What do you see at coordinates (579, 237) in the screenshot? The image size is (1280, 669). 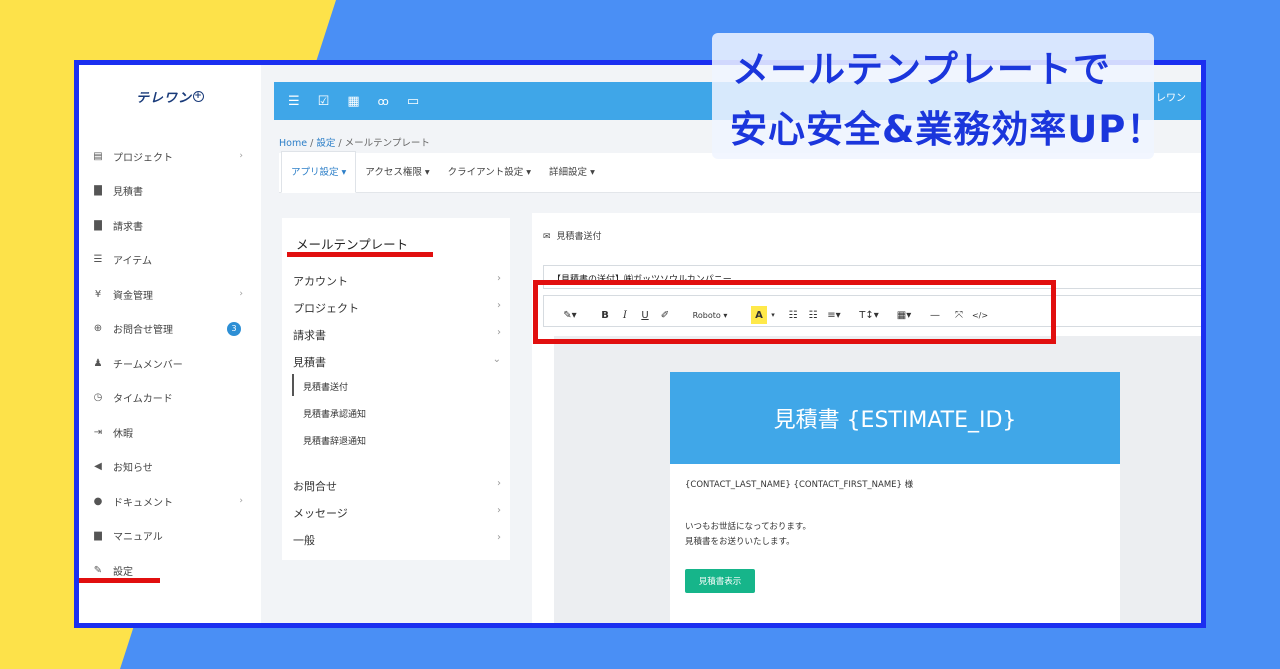 I see `editor-heading-text: 見積書送付` at bounding box center [579, 237].